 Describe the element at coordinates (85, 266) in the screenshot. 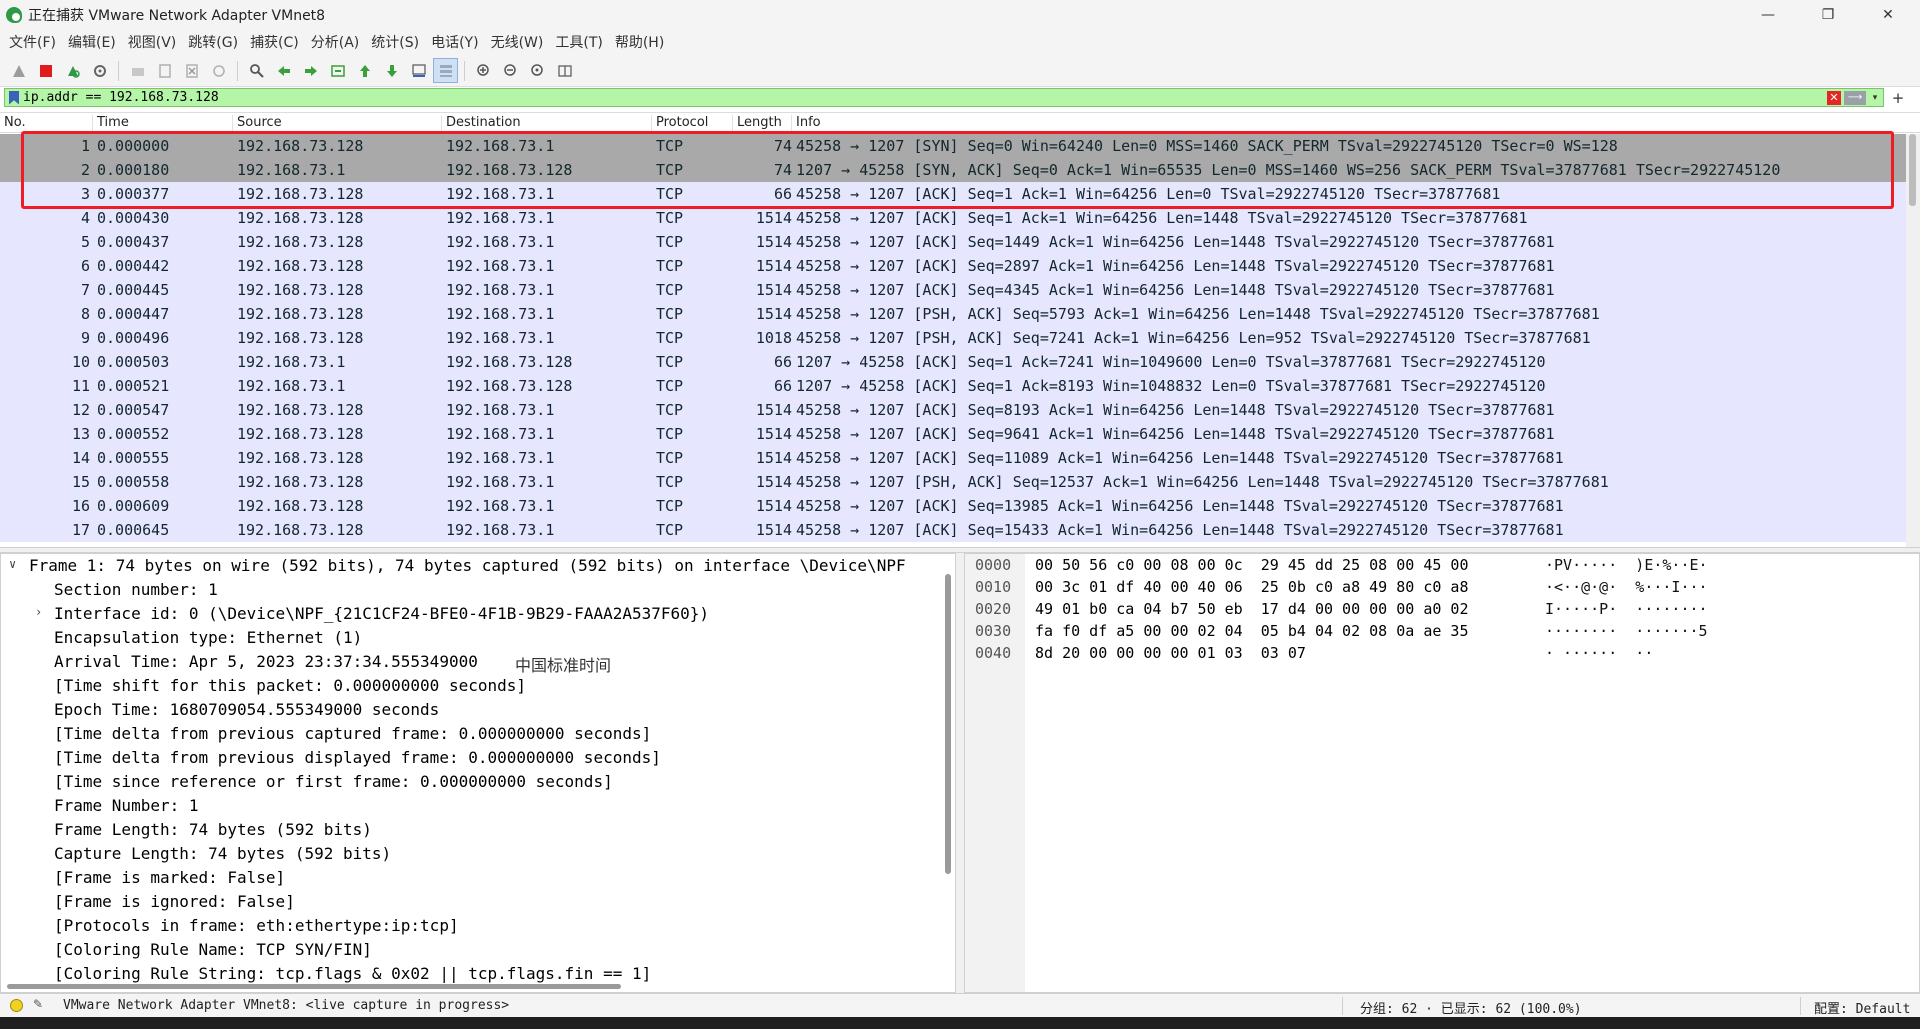

I see `packet-no-cell: 6` at that location.